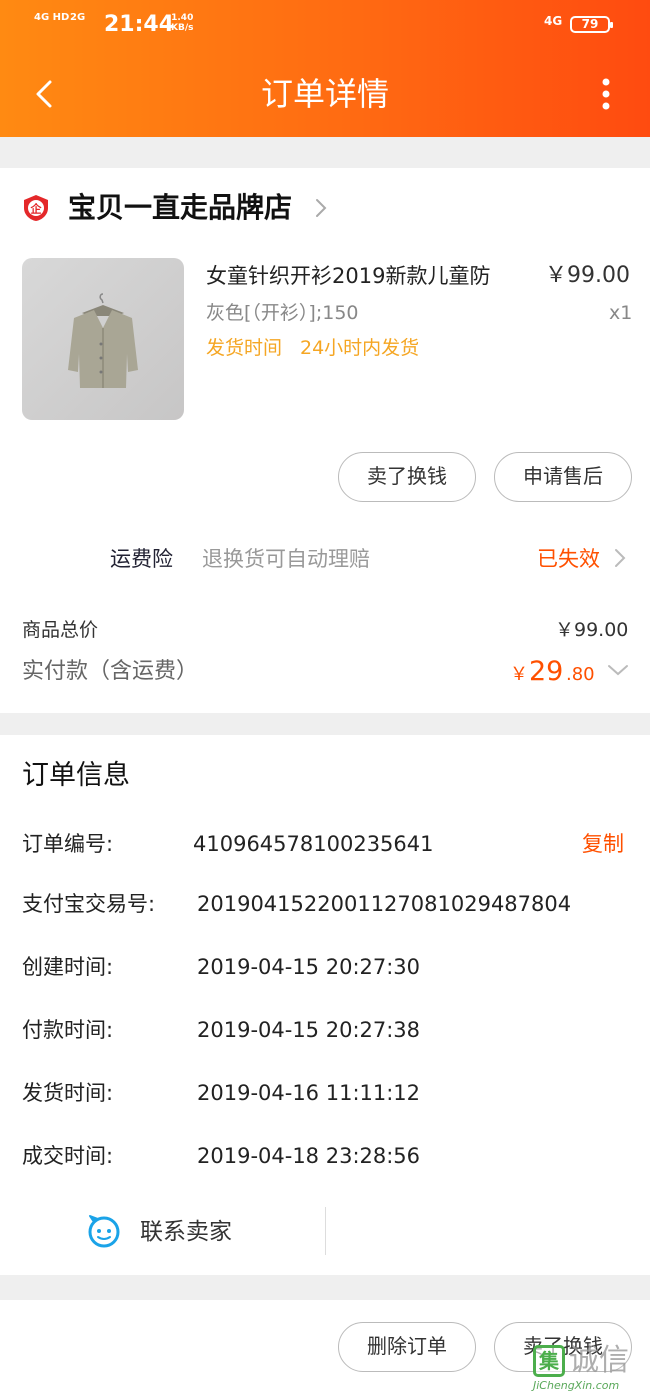 The width and height of the screenshot is (650, 1393). Describe the element at coordinates (182, 18) in the screenshot. I see `network-speed-value: 1.40` at that location.